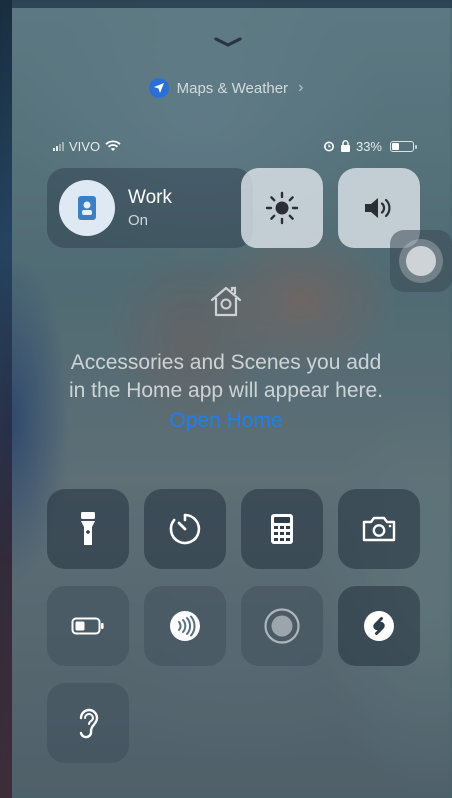  I want to click on timer-button, so click(185, 529).